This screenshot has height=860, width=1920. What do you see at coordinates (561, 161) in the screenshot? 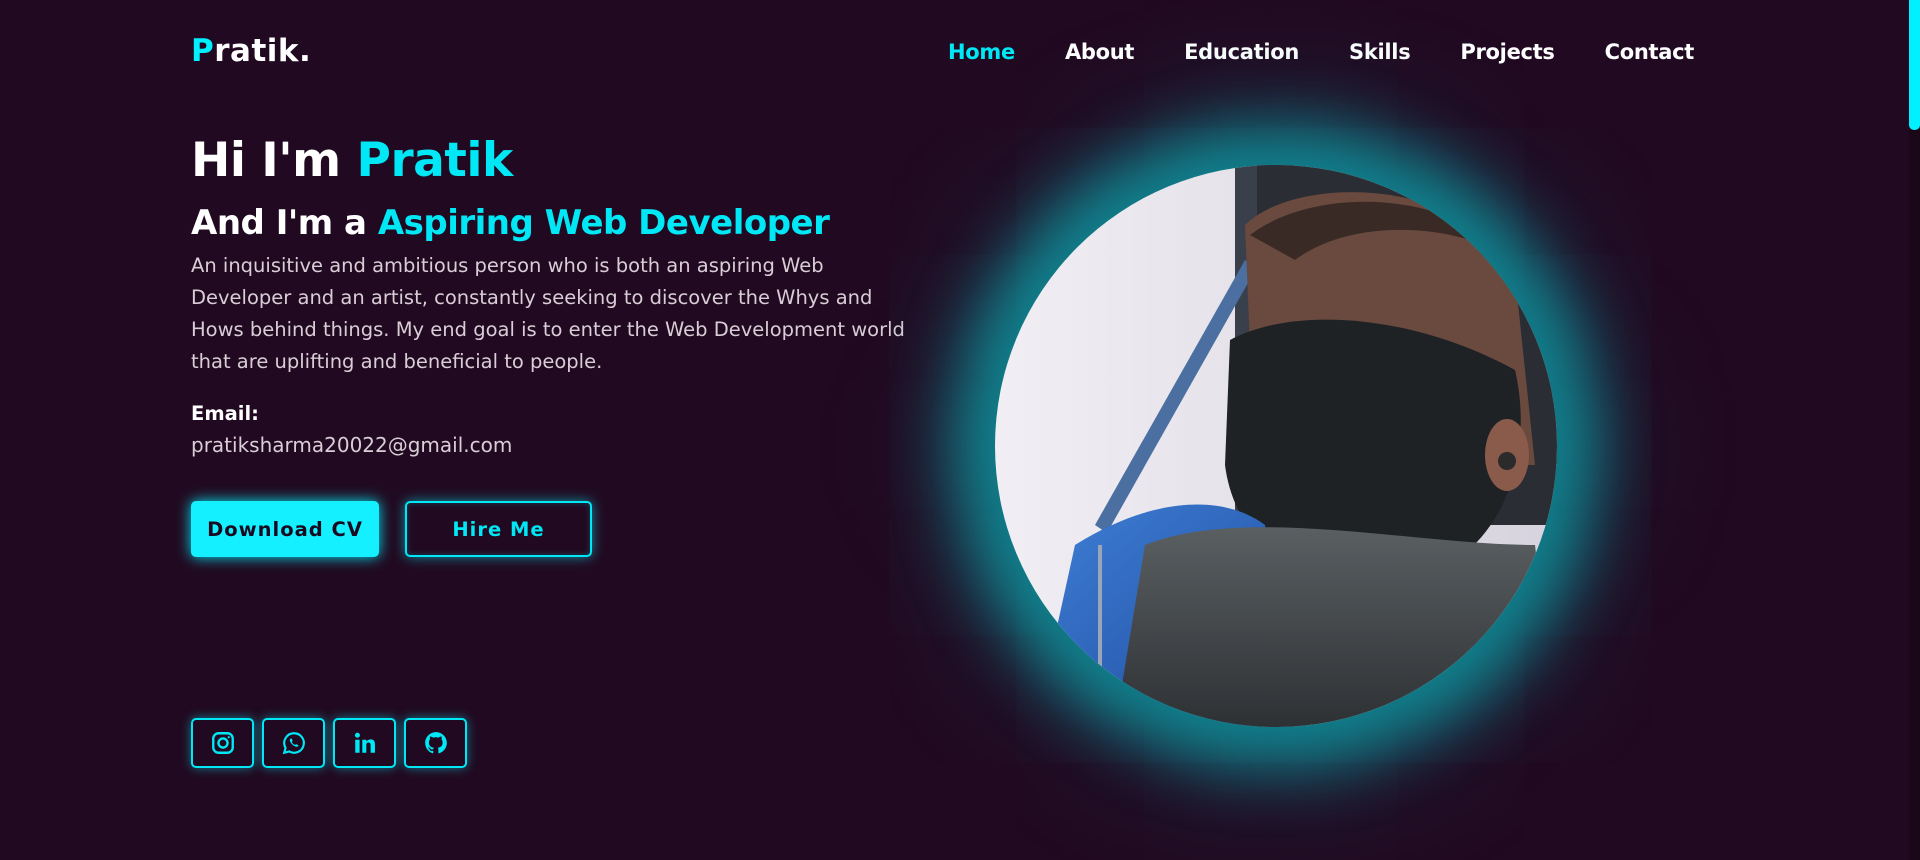
I see `hero-heading: Hi I'm Pratik` at bounding box center [561, 161].